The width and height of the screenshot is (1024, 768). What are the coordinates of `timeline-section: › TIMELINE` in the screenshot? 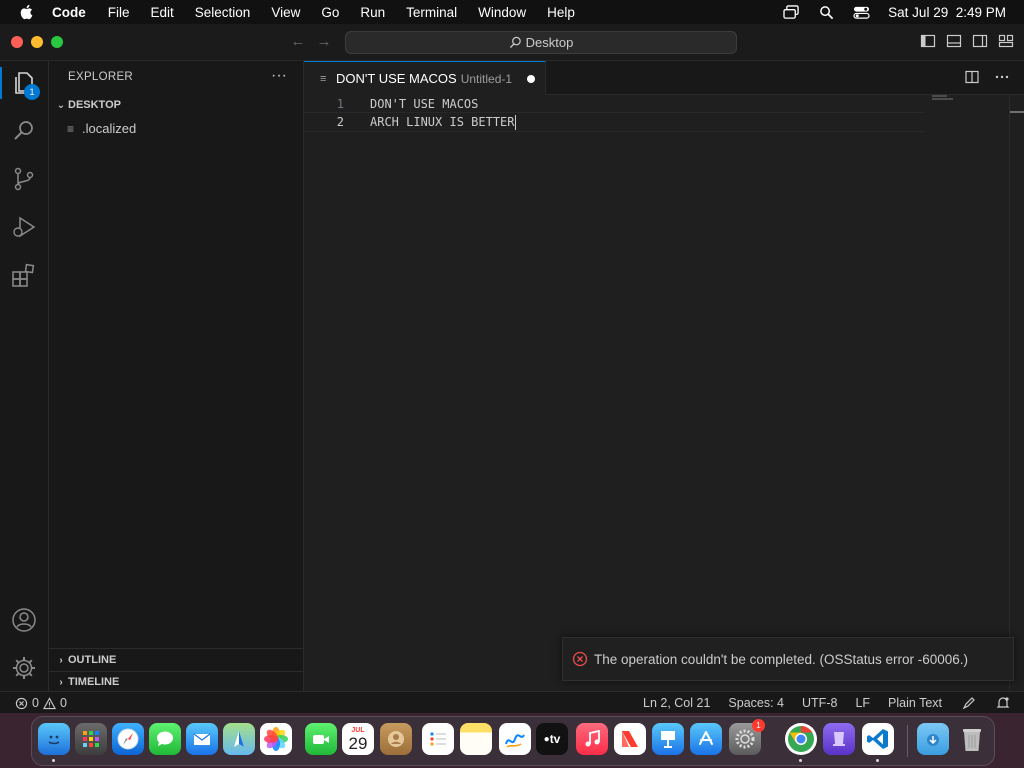 It's located at (86, 682).